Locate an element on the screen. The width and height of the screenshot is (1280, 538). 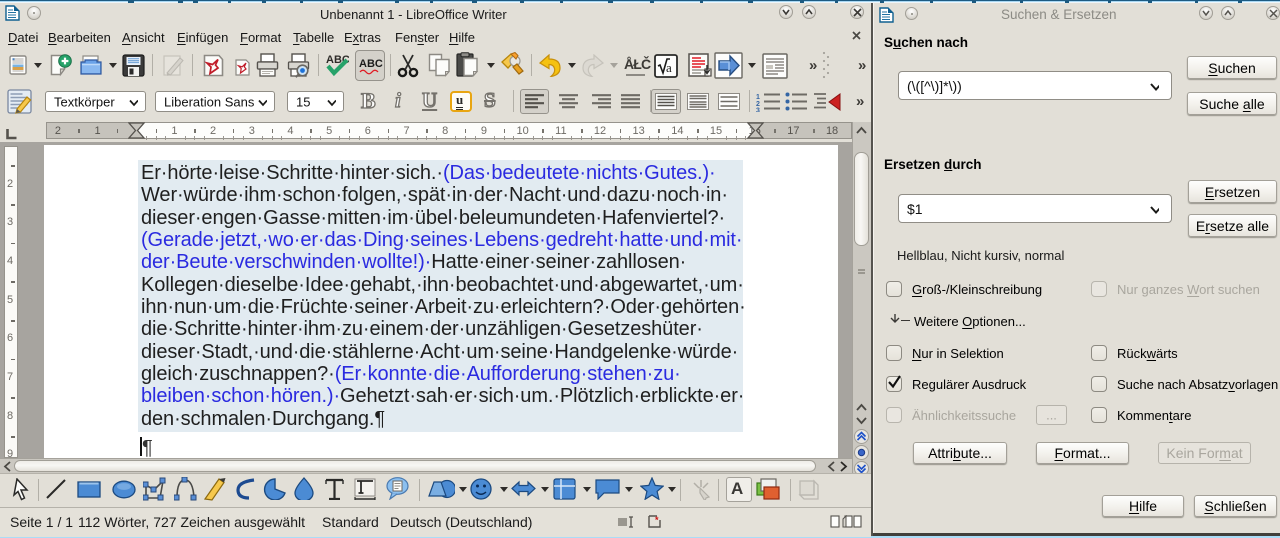
svg-text: 1 is located at coordinates (758, 97).